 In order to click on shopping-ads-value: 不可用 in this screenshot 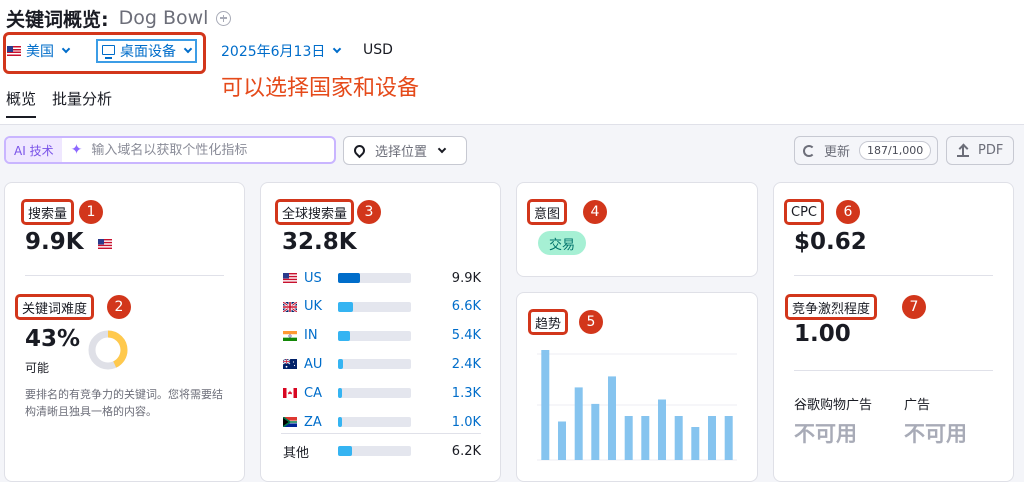, I will do `click(825, 434)`.